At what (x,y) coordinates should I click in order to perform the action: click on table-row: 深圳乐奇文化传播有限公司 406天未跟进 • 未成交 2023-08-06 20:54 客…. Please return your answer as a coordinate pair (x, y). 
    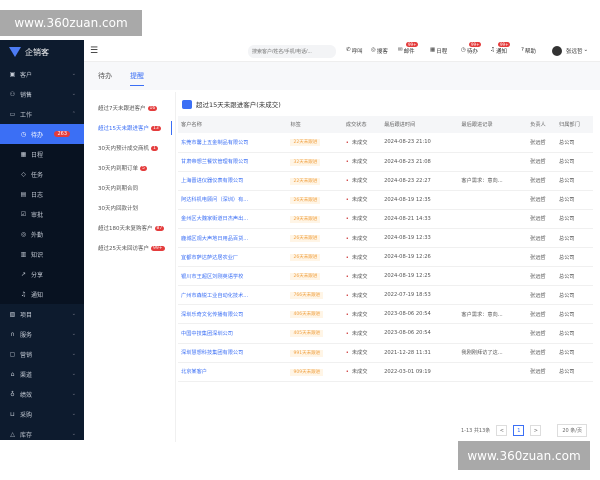
    Looking at the image, I should click on (385, 314).